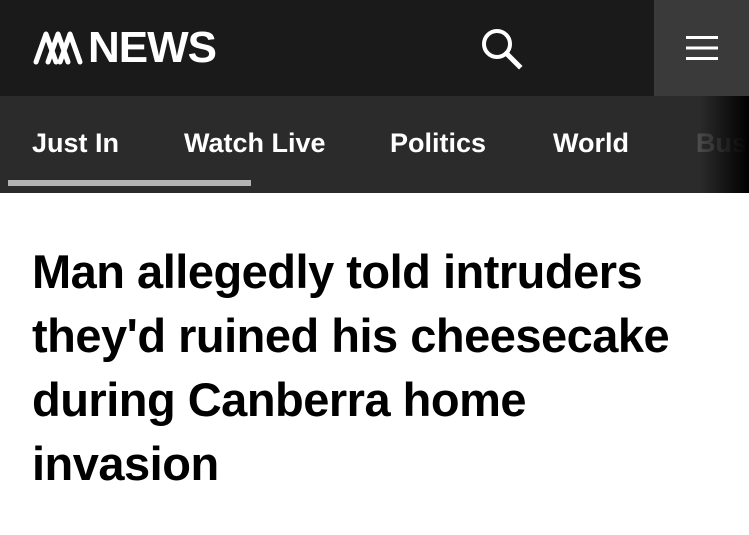  I want to click on nav-item-watch-live: Watch Live, so click(255, 143).